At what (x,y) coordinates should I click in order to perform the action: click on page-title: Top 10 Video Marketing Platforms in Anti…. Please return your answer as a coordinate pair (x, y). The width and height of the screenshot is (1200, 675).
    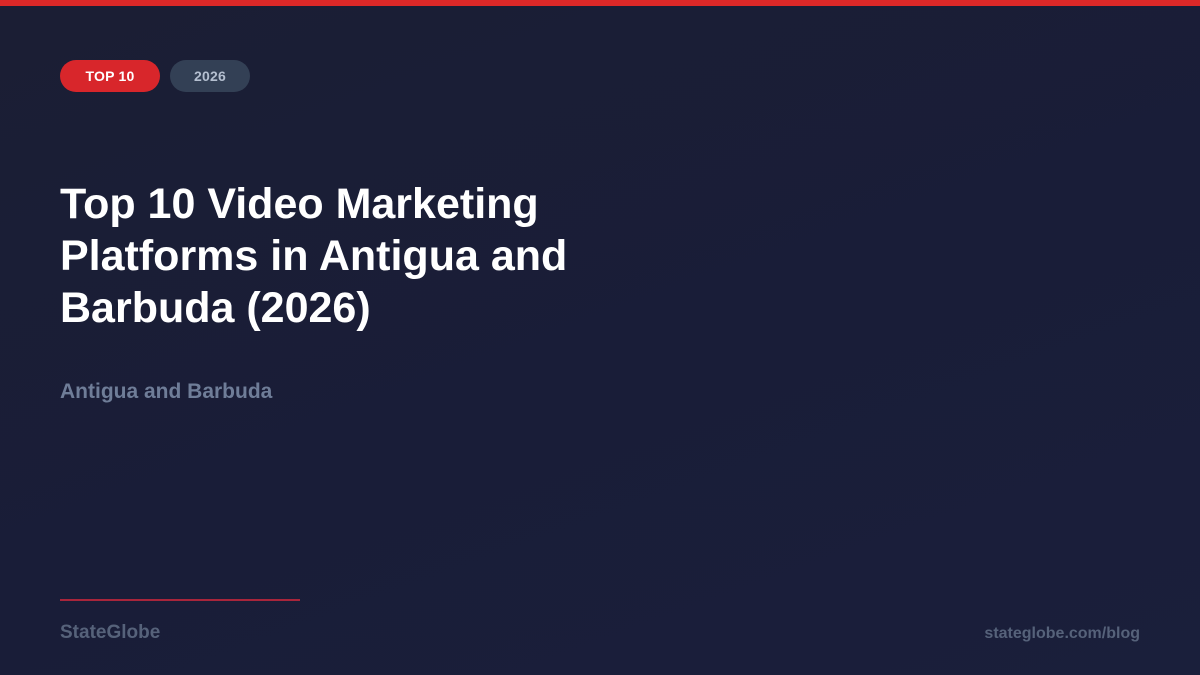
    Looking at the image, I should click on (314, 256).